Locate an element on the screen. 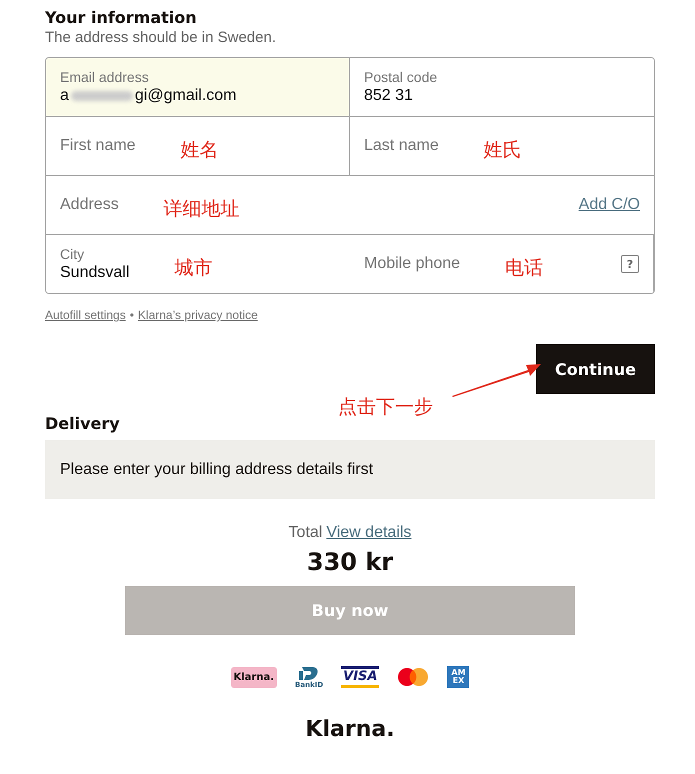  field-label: First name is located at coordinates (98, 146).